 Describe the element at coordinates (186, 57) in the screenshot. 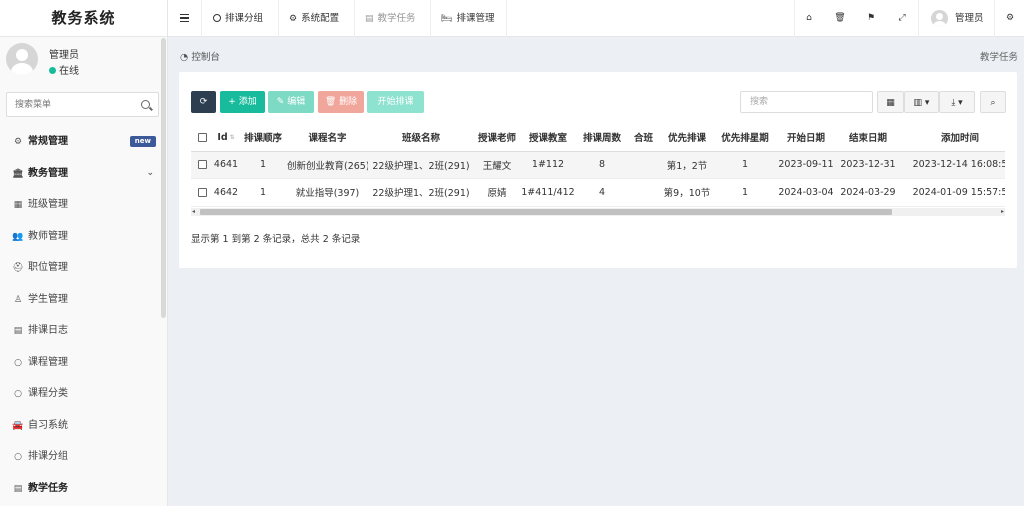

I see `dashboard-icon: ◔` at that location.